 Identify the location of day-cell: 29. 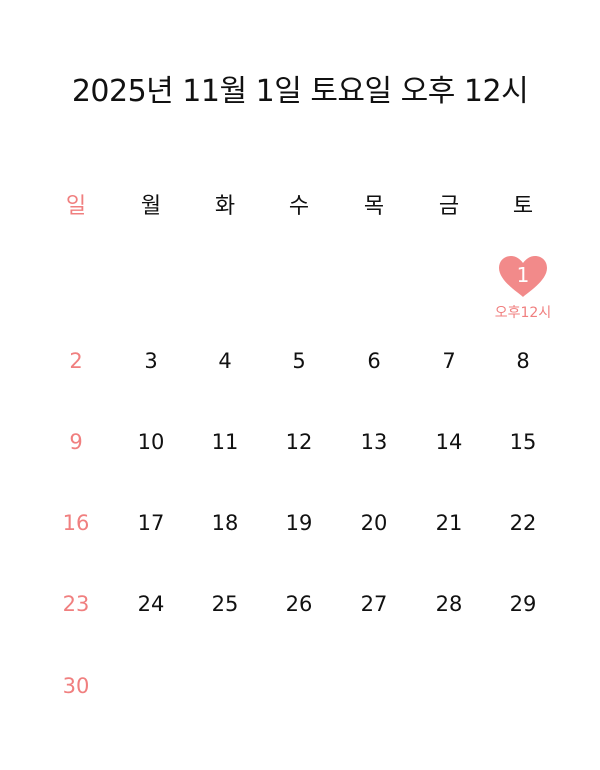
(523, 604).